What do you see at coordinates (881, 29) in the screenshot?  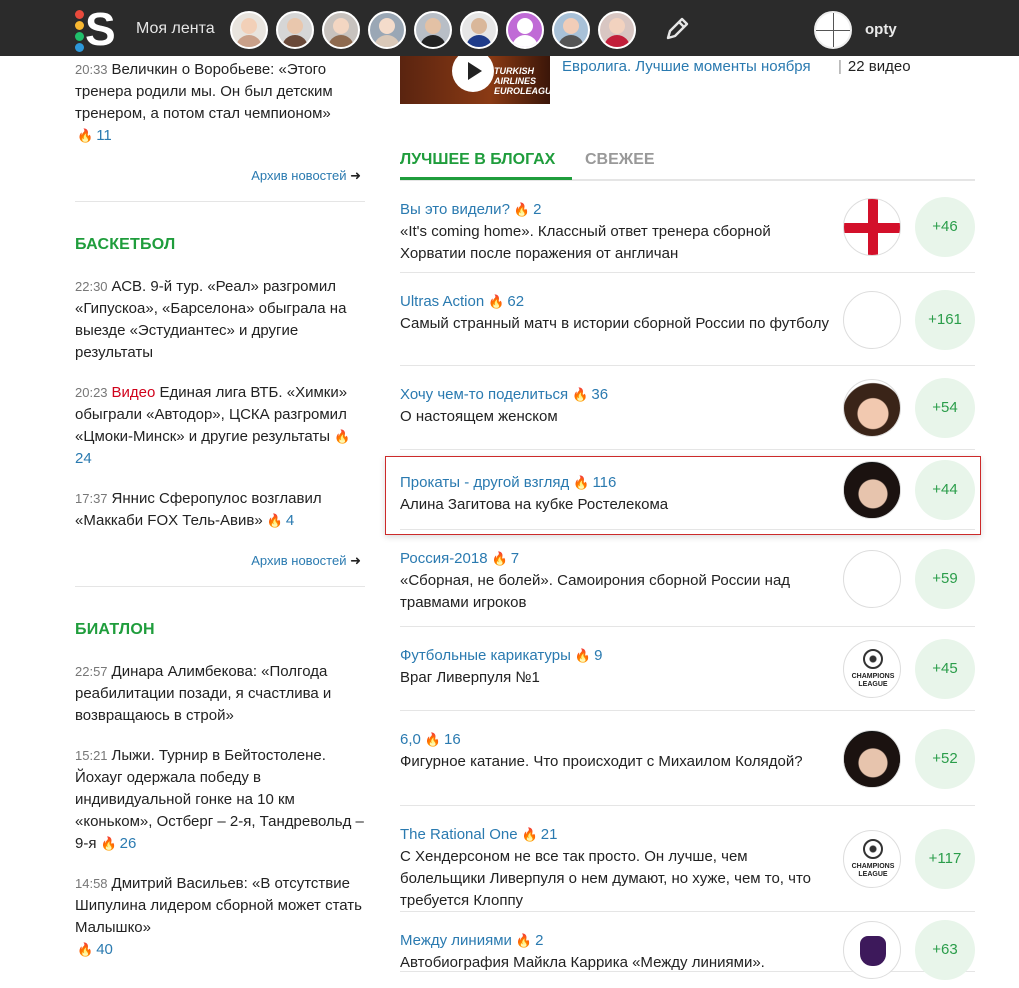 I see `username: opty` at bounding box center [881, 29].